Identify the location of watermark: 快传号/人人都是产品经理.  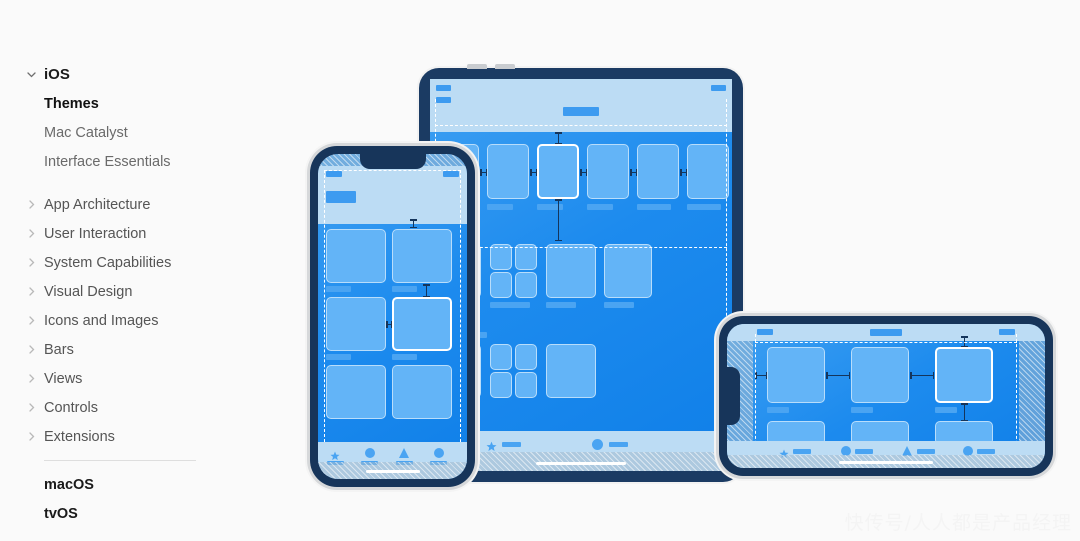
(958, 523).